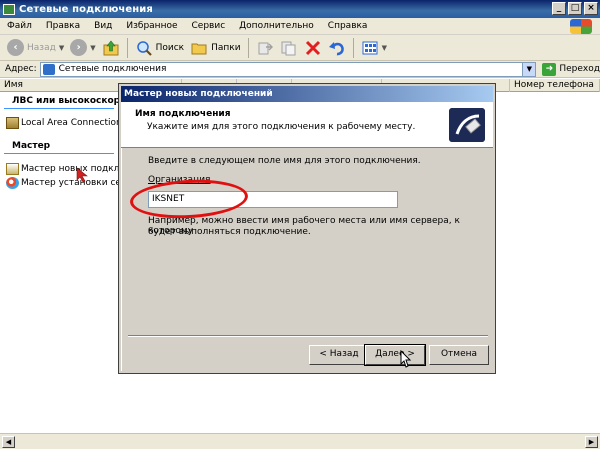 The width and height of the screenshot is (600, 449). Describe the element at coordinates (339, 355) in the screenshot. I see `back-dialog-button: < Назад` at that location.